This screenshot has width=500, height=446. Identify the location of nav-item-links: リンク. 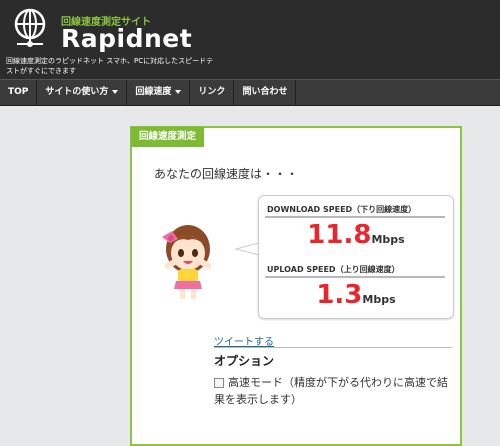
(212, 92).